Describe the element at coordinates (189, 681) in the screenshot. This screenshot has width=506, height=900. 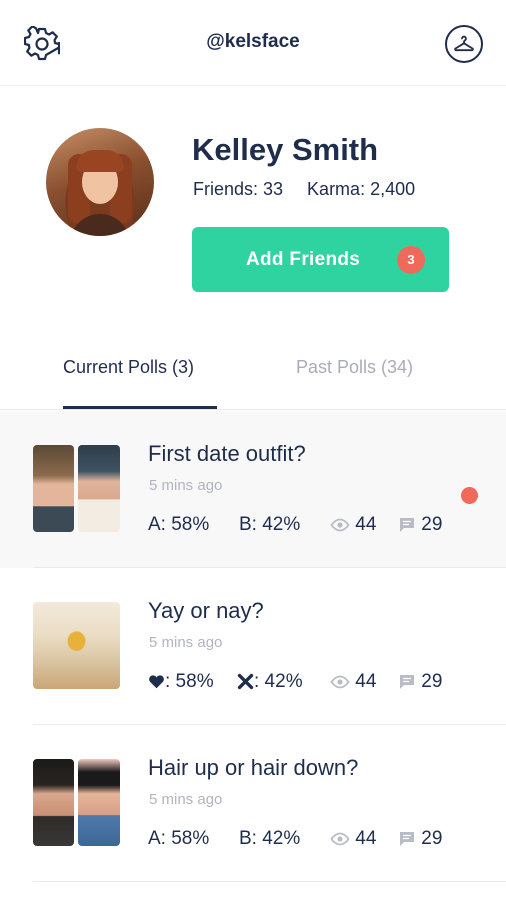
I see `yay-percent: : 58%` at that location.